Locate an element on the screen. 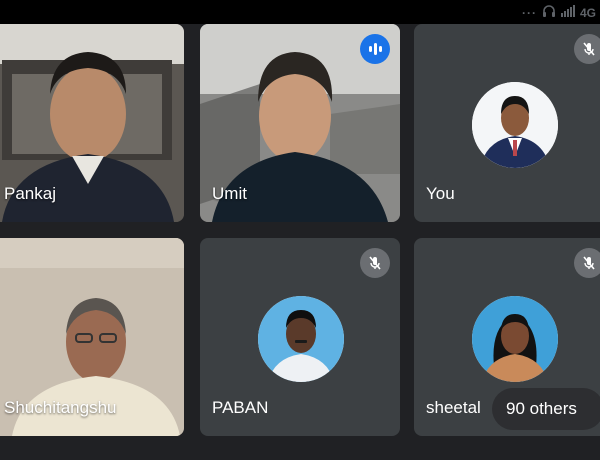 The width and height of the screenshot is (600, 460). participant-tile-shuchitangshu: Shuchitangshu is located at coordinates (92, 337).